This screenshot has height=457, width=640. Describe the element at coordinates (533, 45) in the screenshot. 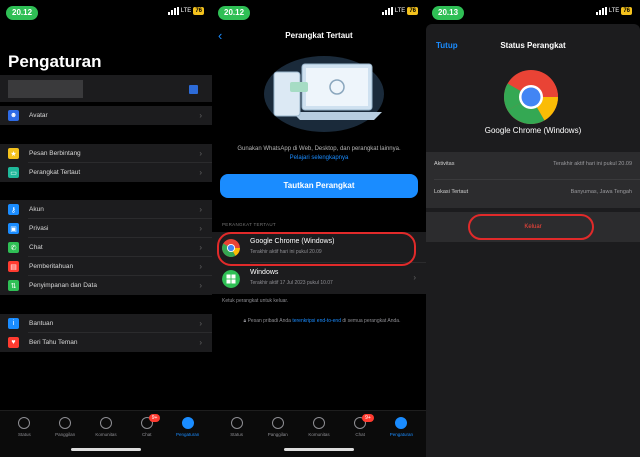

I see `sheet-title: Status Perangkat` at that location.